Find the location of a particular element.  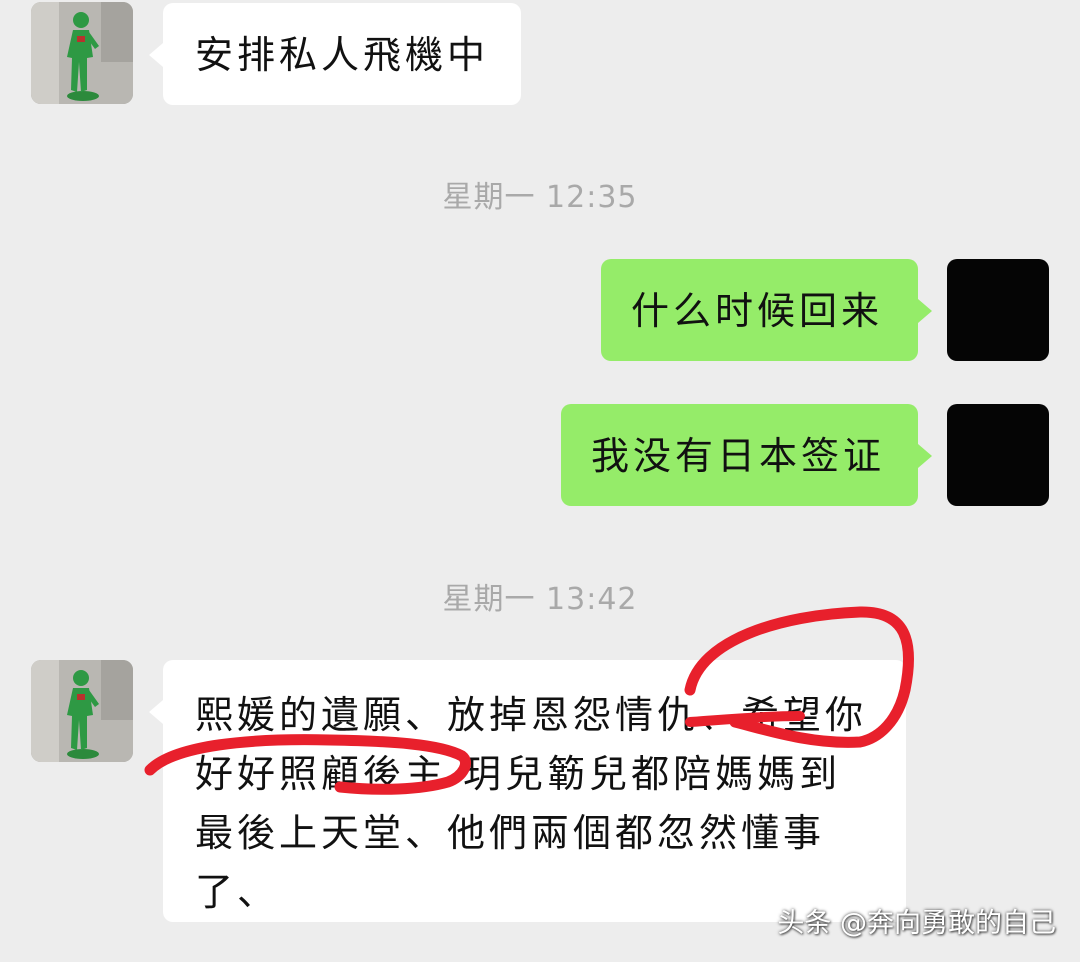

message-text: 什么时候回来 is located at coordinates (757, 311).